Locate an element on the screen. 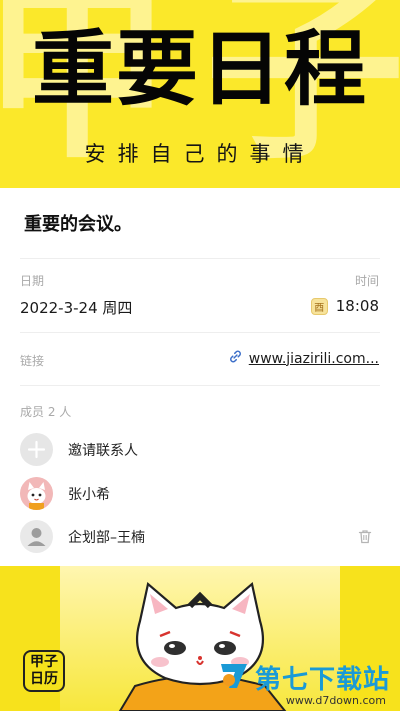 This screenshot has width=400, height=711. app-logo: 甲子 日历 is located at coordinates (44, 671).